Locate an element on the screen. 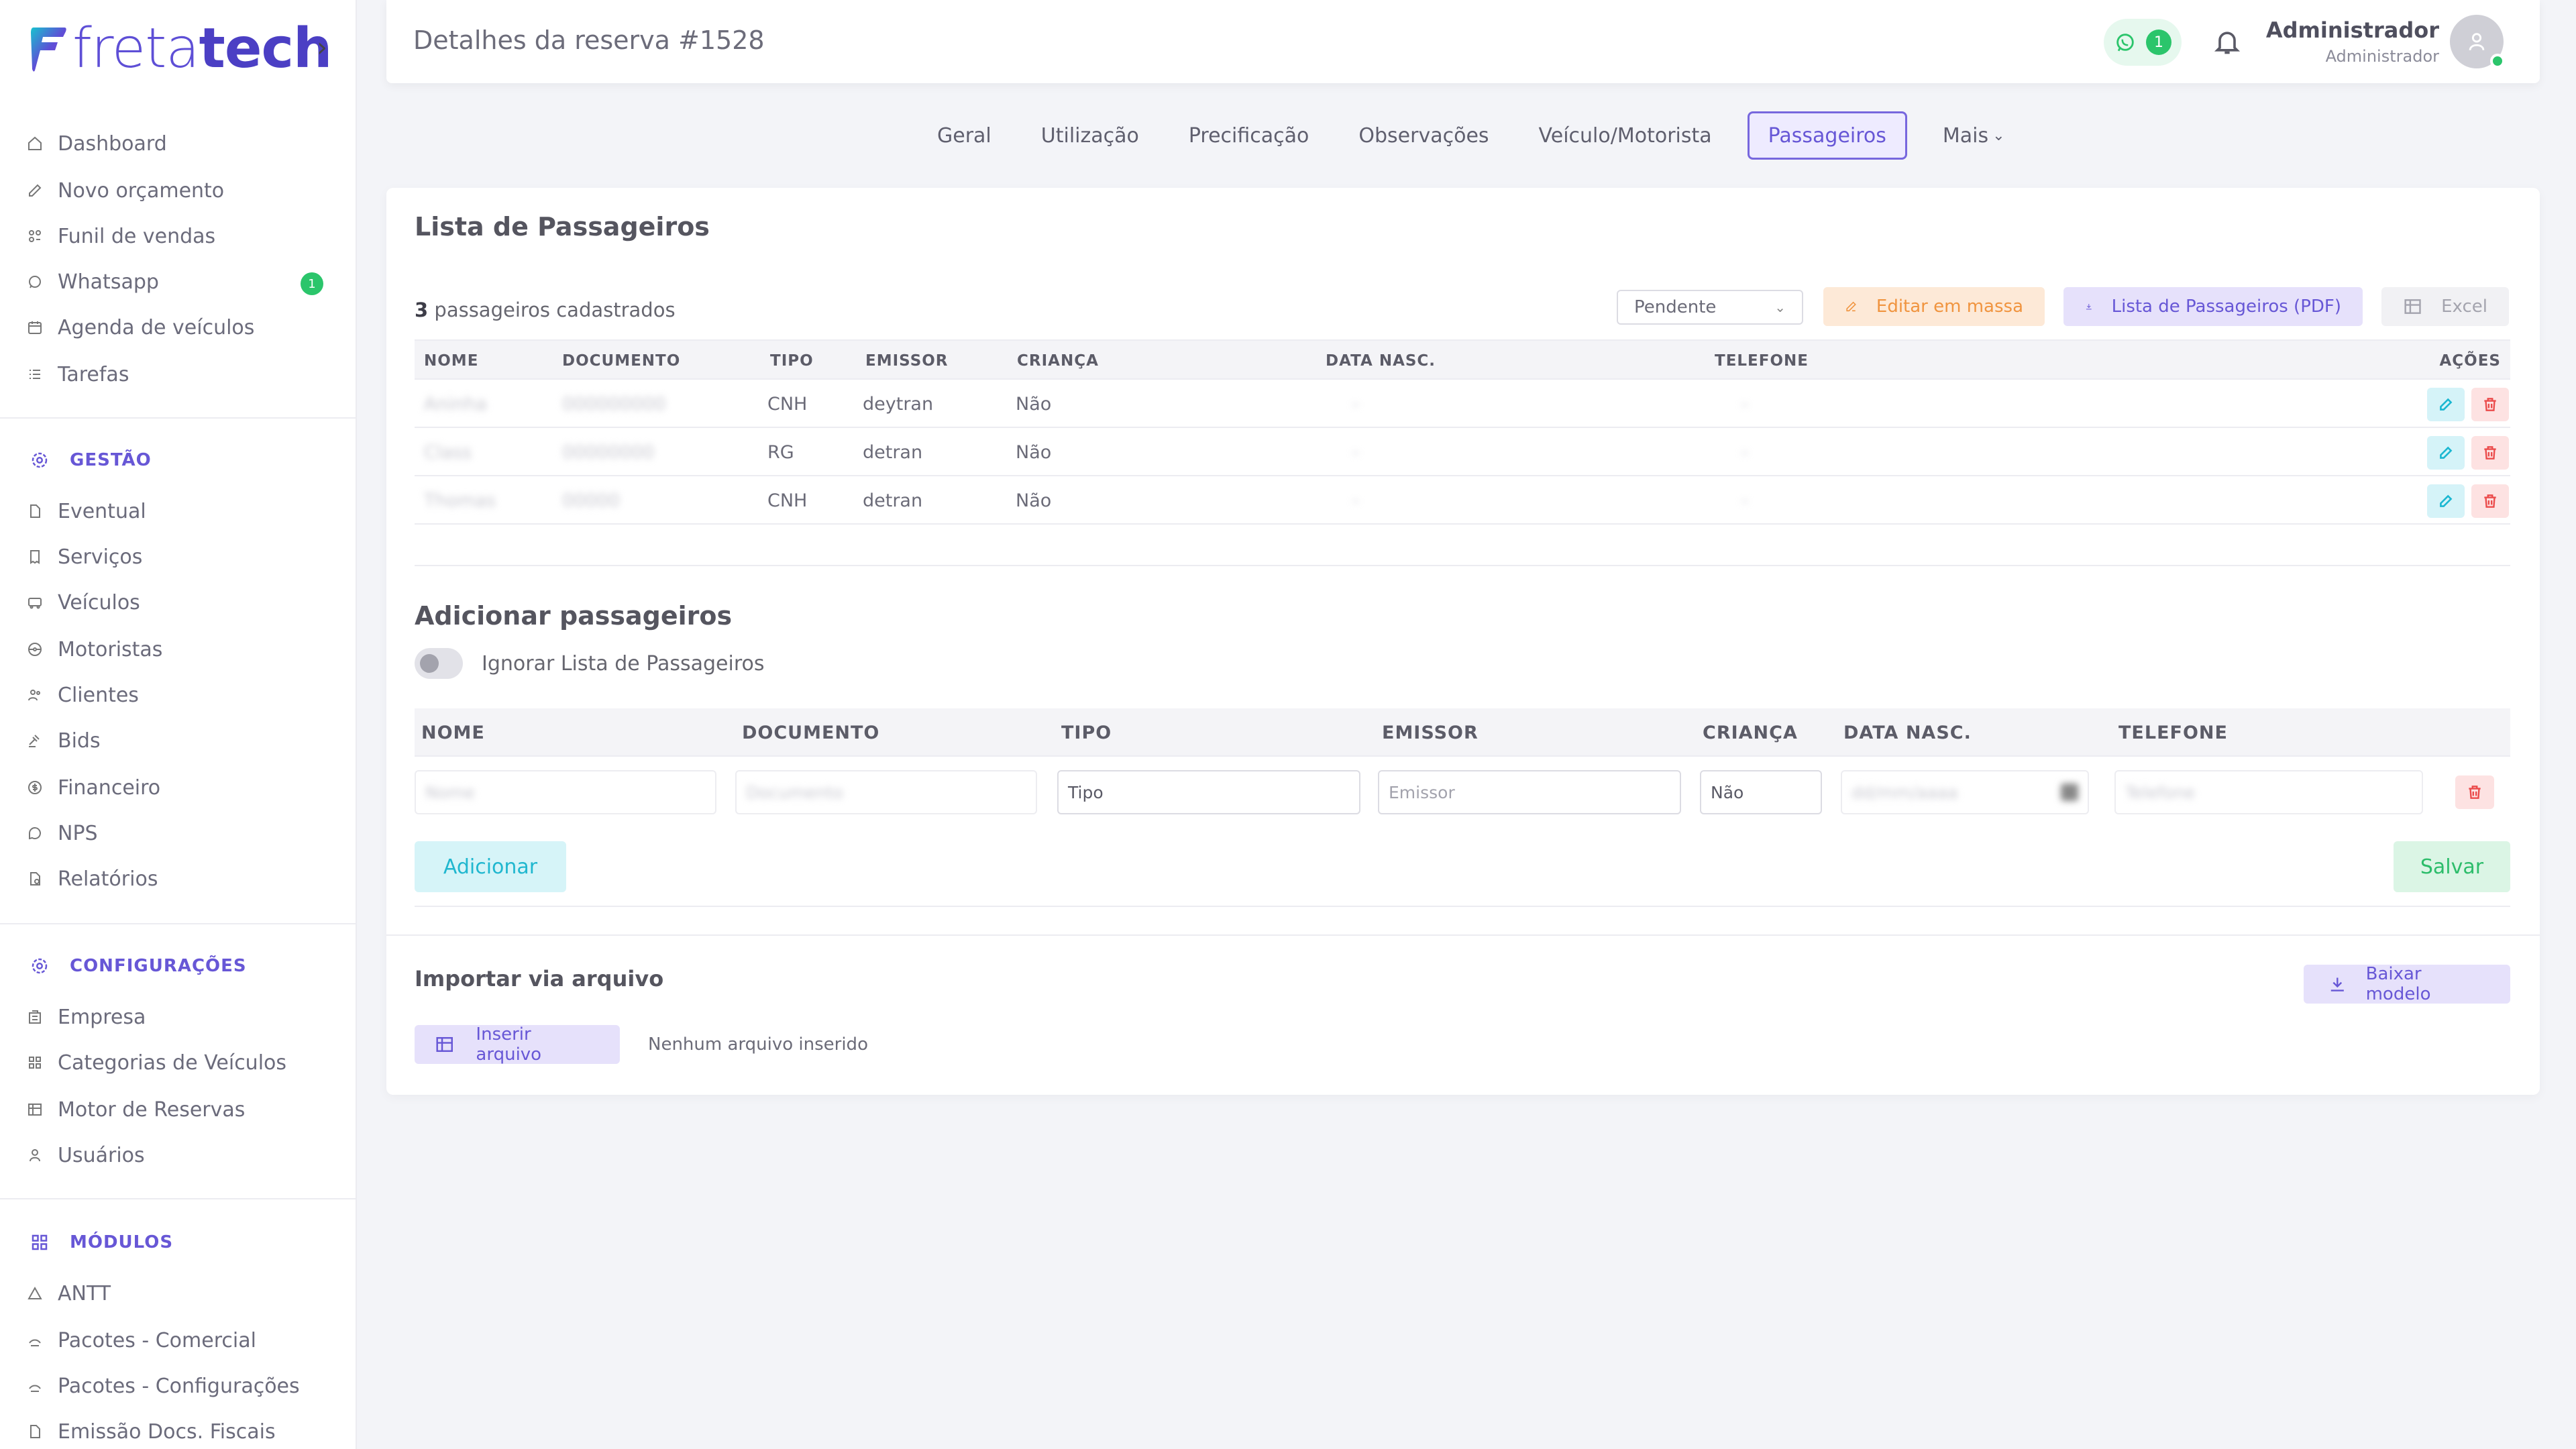 Image resolution: width=2576 pixels, height=1449 pixels. sidebar-item-emissao-docs: Emissão Docs. Fiscais is located at coordinates (184, 1431).